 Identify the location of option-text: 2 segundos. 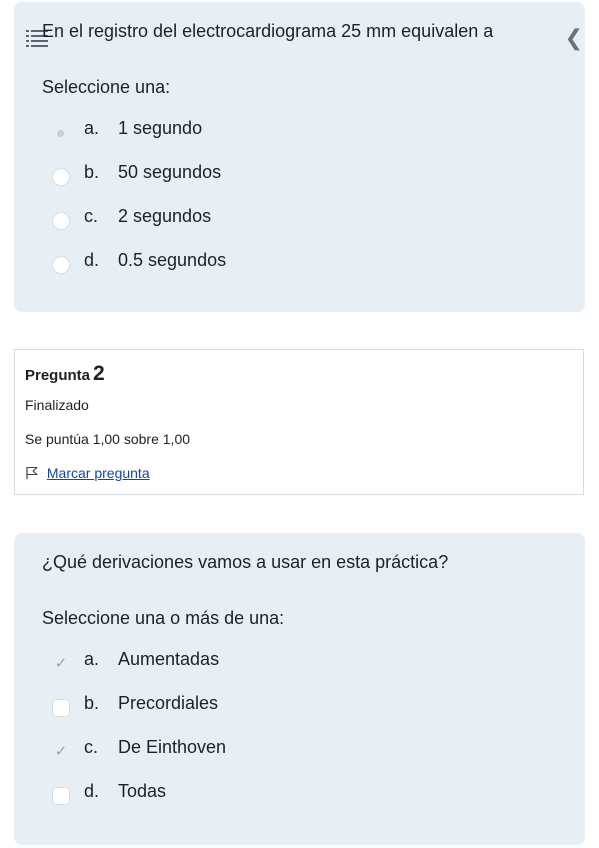
(165, 216).